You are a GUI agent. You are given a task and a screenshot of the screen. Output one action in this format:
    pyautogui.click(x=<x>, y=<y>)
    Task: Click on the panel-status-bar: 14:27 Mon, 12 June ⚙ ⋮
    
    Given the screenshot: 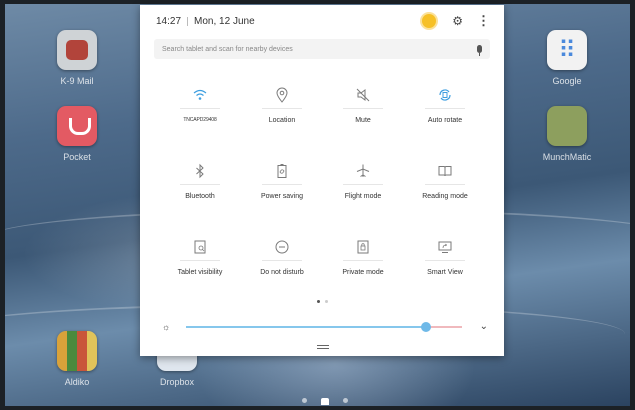 What is the action you would take?
    pyautogui.click(x=322, y=21)
    